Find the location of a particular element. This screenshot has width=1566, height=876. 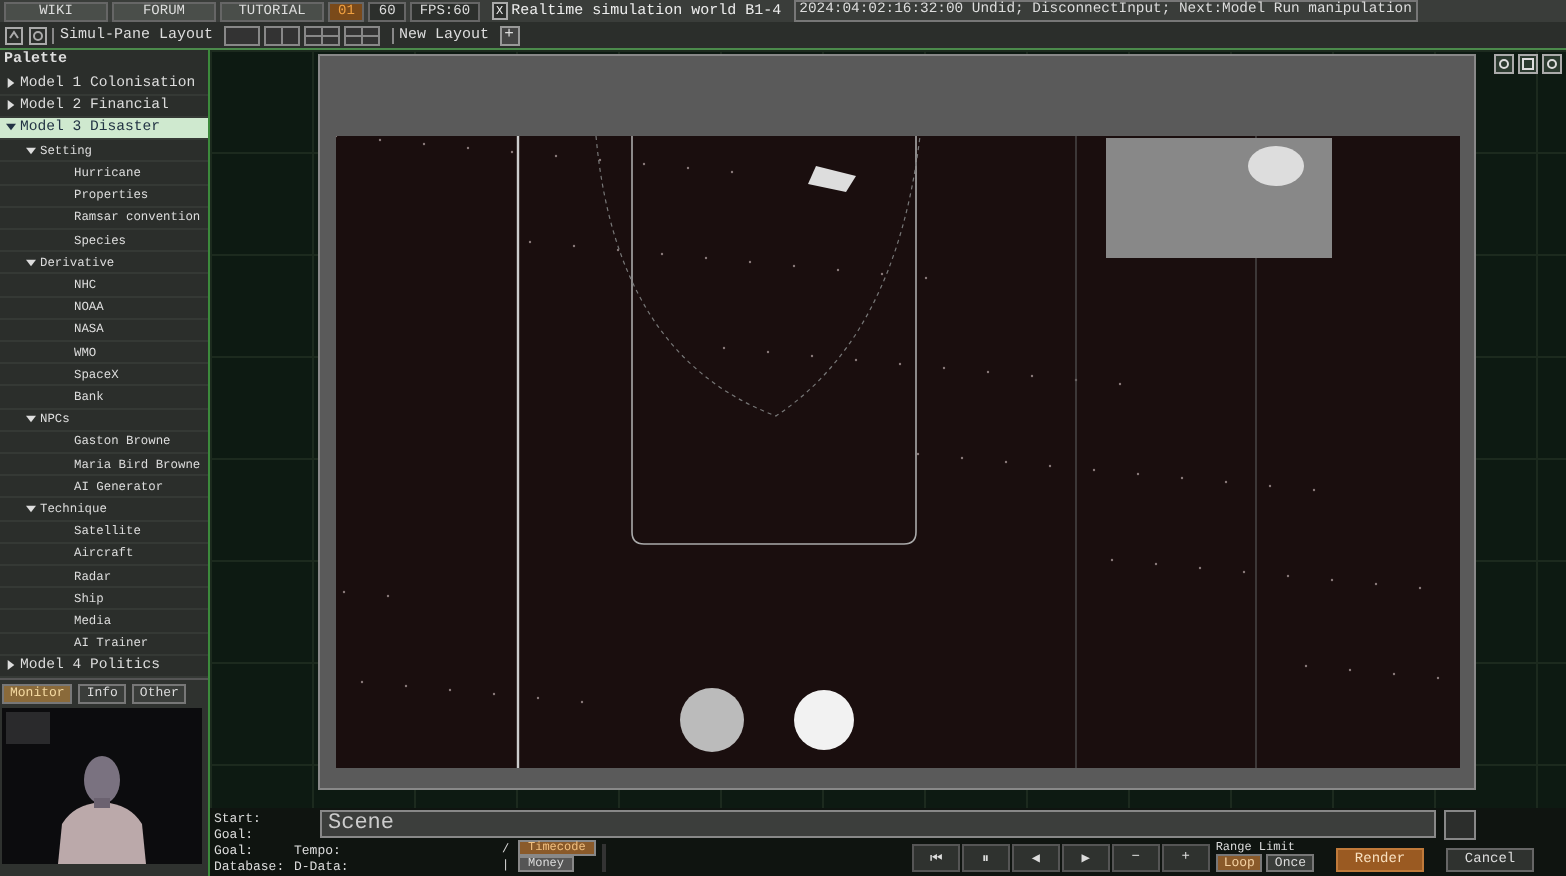

add-layout-button: + is located at coordinates (509, 35).